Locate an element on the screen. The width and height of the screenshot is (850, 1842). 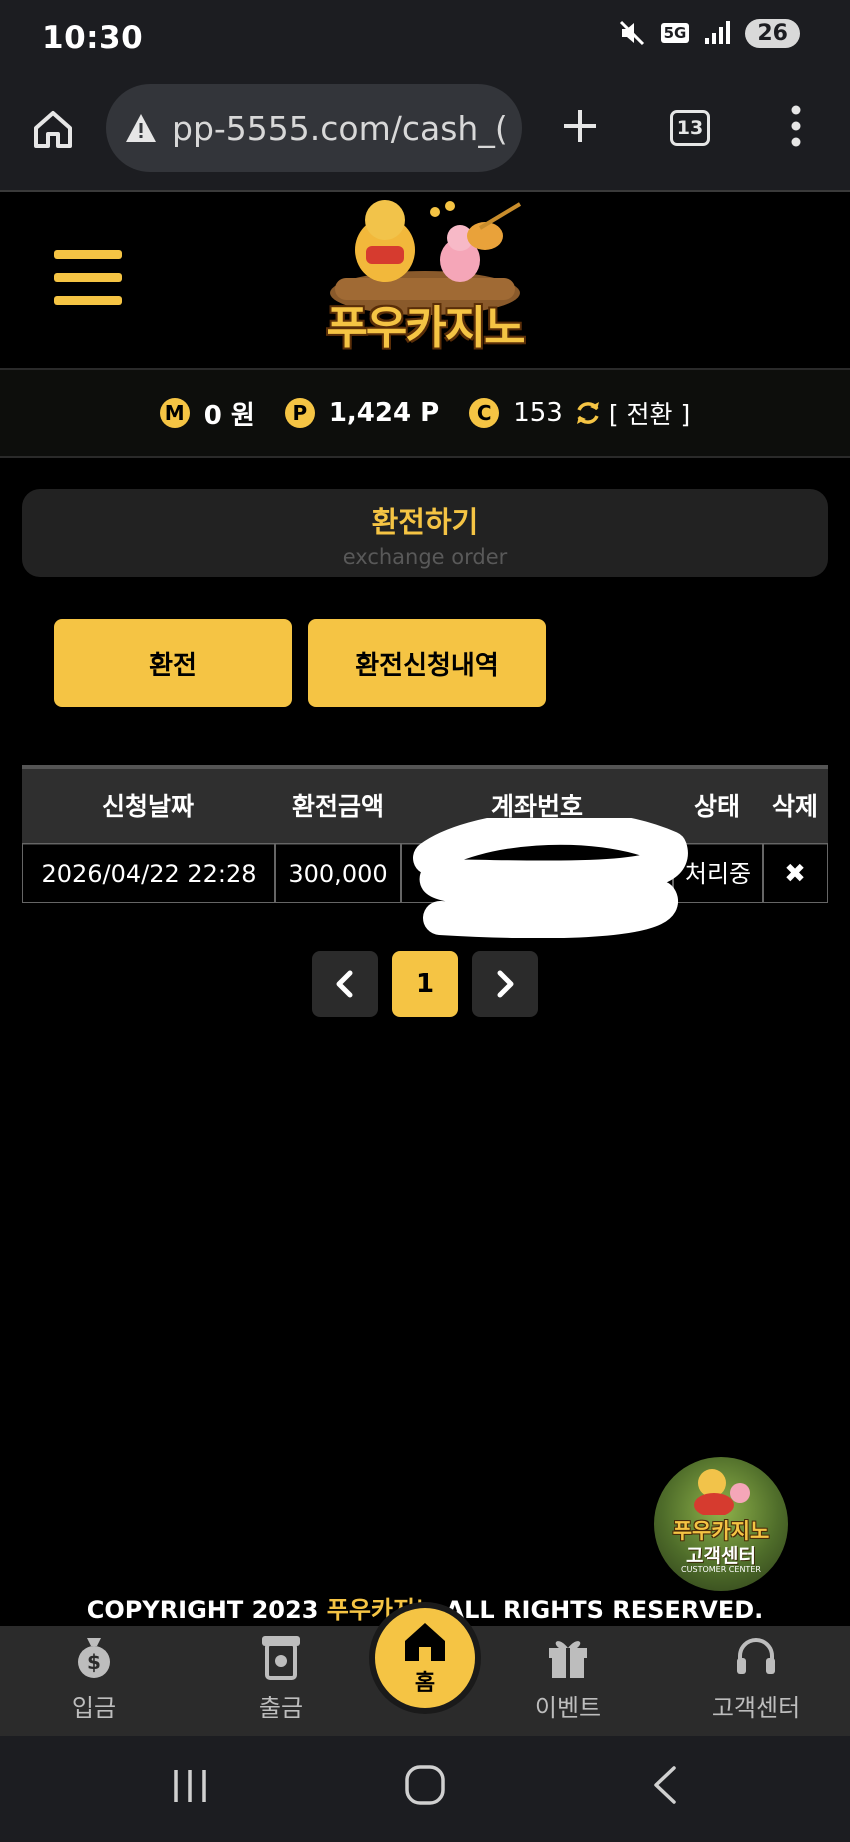
mute-icon is located at coordinates (631, 33).